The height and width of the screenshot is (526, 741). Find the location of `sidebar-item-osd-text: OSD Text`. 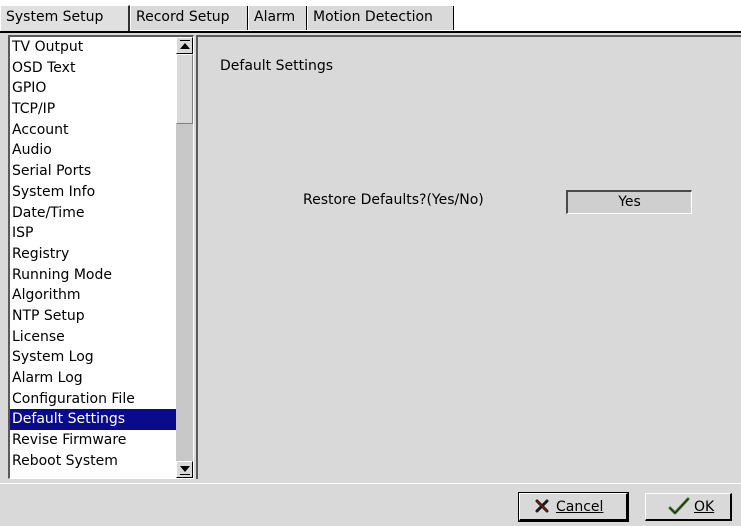

sidebar-item-osd-text: OSD Text is located at coordinates (93, 68).